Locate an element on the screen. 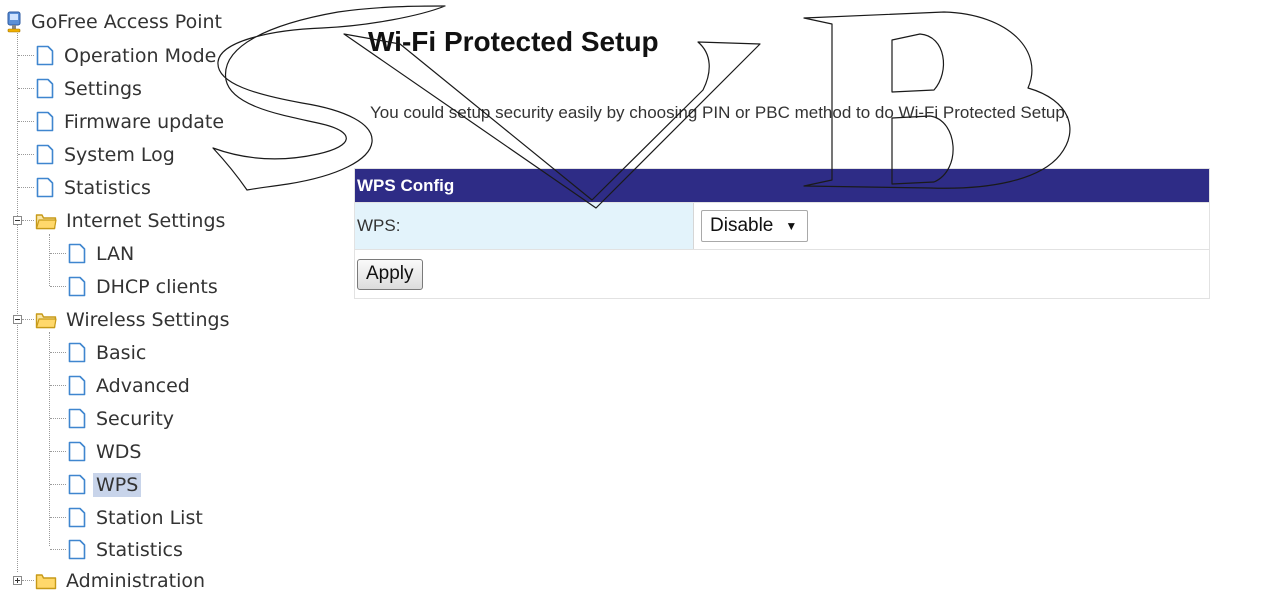 The width and height of the screenshot is (1280, 597). tree-item-advanced: Advanced is located at coordinates (130, 385).